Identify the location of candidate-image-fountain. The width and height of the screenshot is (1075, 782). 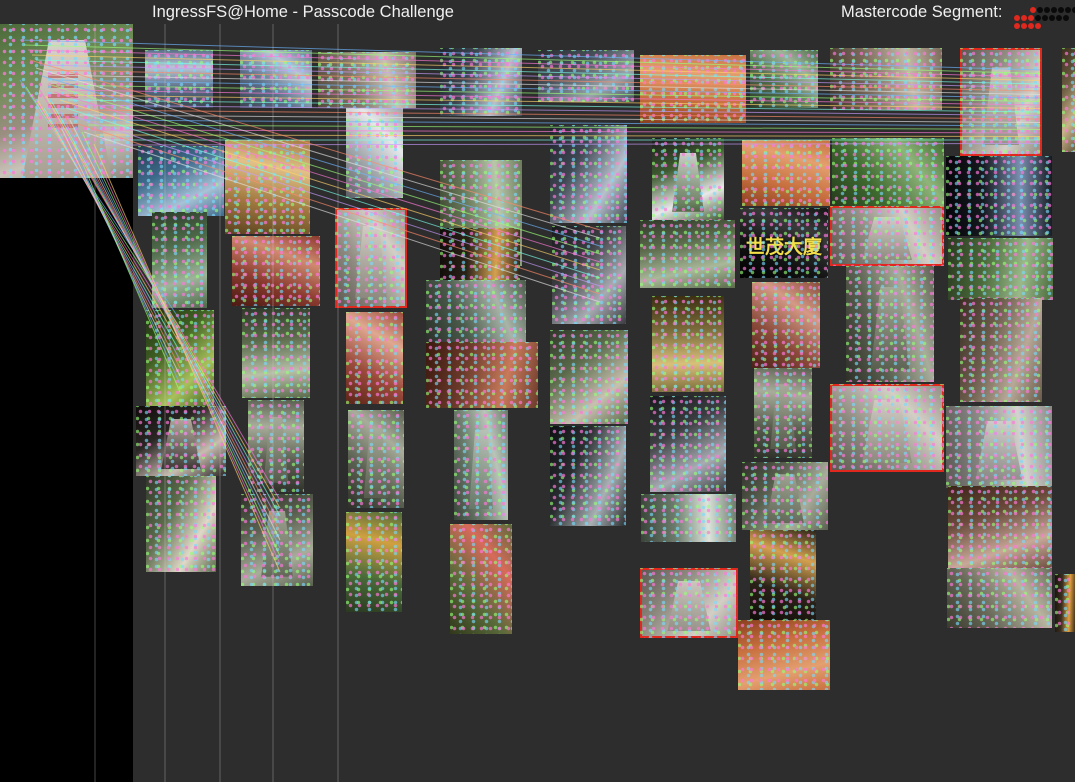
(476, 311).